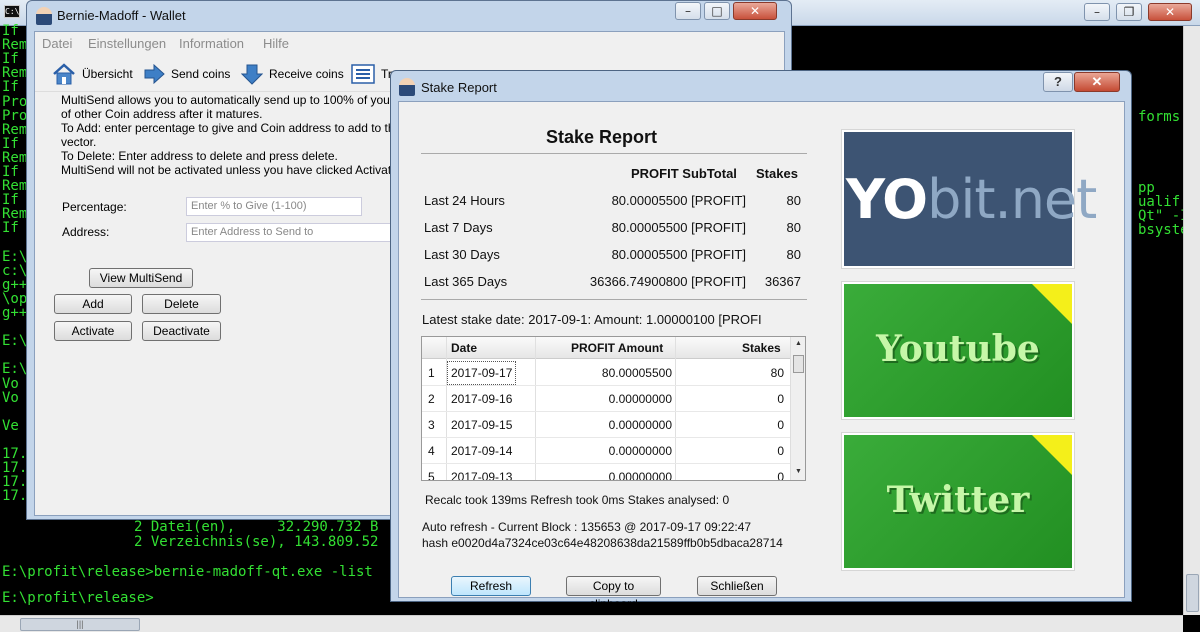 The width and height of the screenshot is (1200, 632). Describe the element at coordinates (684, 173) in the screenshot. I see `profit-subtotal-header: PROFIT SubTotal` at that location.